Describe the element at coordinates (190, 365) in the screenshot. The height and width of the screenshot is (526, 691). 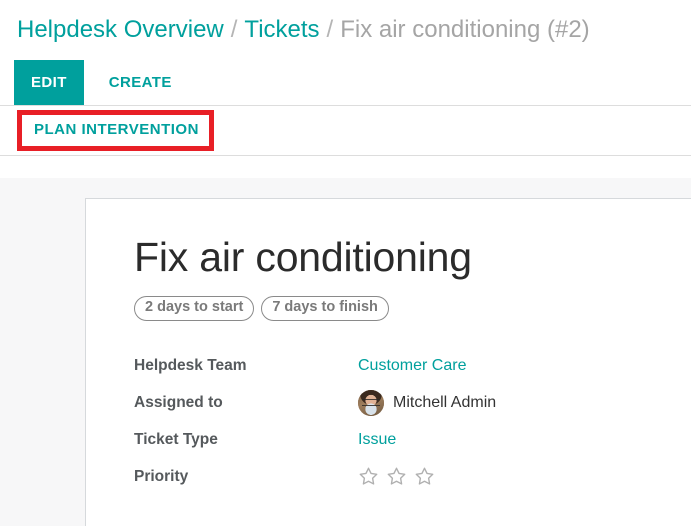
I see `field-label-helpdesk-team: Helpdesk Team` at that location.